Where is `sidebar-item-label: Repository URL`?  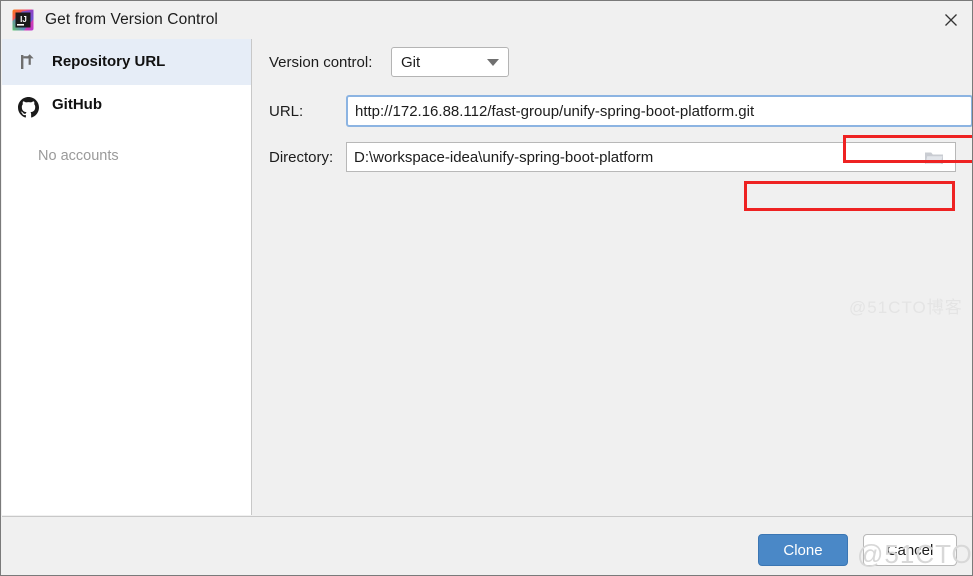
sidebar-item-label: Repository URL is located at coordinates (109, 61).